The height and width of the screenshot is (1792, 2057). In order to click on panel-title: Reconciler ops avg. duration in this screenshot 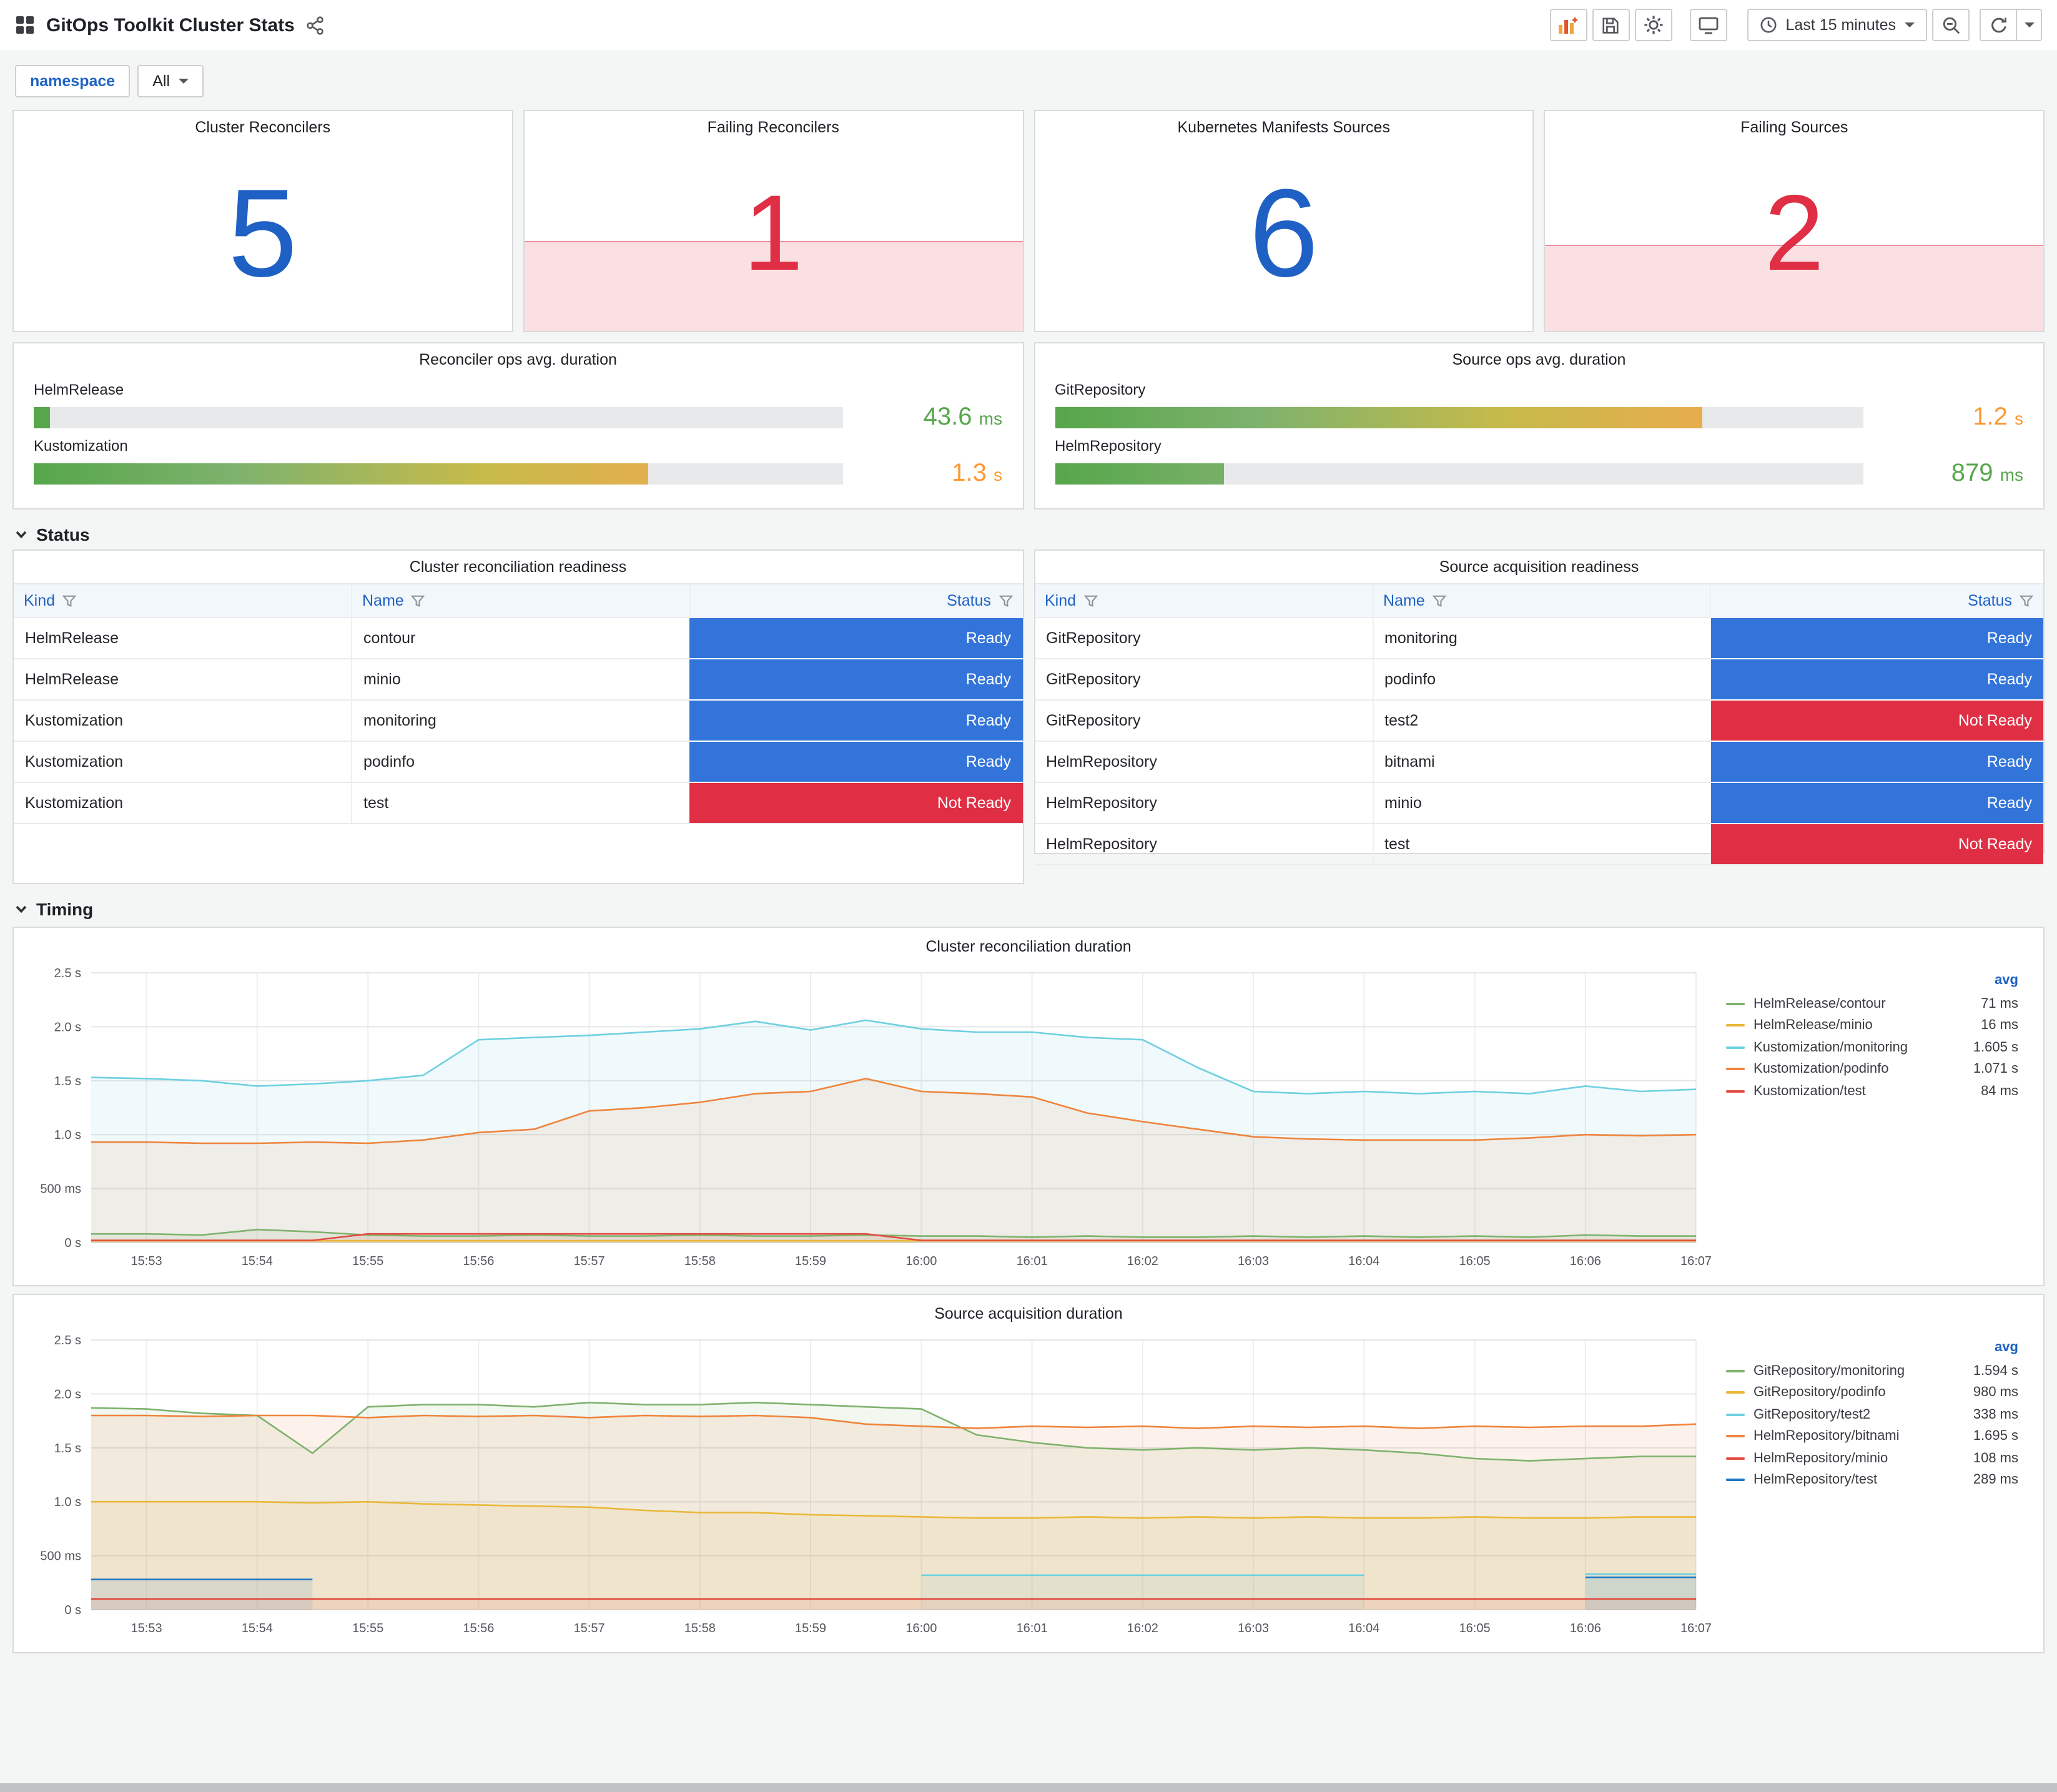, I will do `click(518, 359)`.